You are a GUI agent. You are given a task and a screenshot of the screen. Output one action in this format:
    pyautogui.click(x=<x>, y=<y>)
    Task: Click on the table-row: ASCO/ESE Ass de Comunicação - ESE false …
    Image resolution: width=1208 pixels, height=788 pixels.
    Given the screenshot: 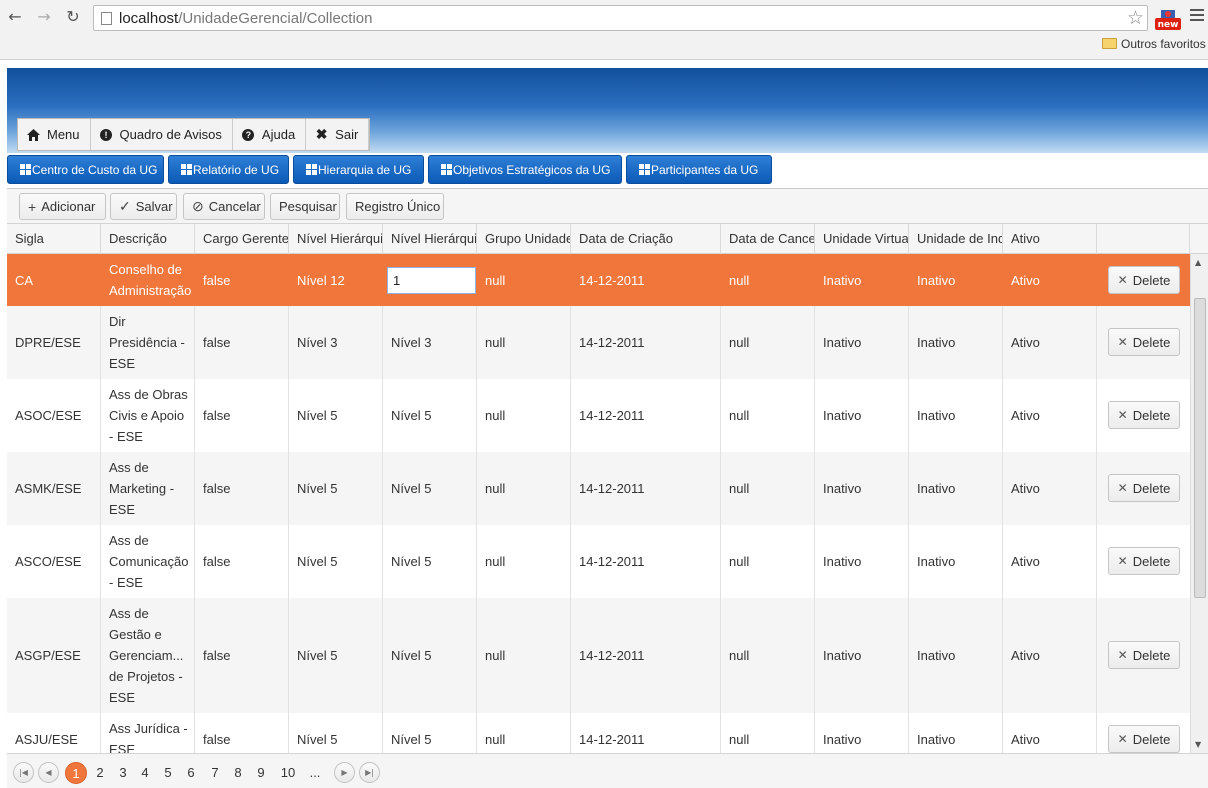 What is the action you would take?
    pyautogui.click(x=598, y=561)
    